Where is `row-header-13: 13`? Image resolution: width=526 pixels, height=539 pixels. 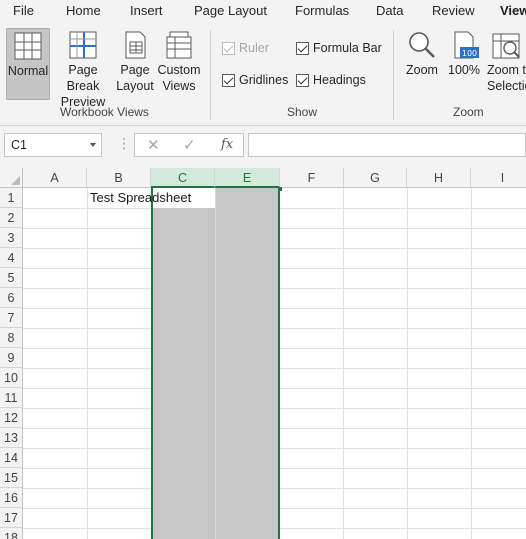 row-header-13: 13 is located at coordinates (11, 438).